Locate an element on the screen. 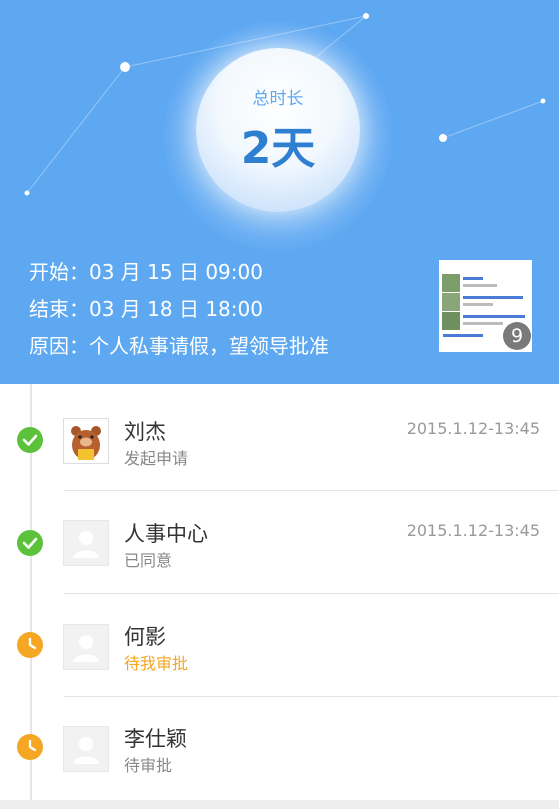  bear-avatar is located at coordinates (86, 441).